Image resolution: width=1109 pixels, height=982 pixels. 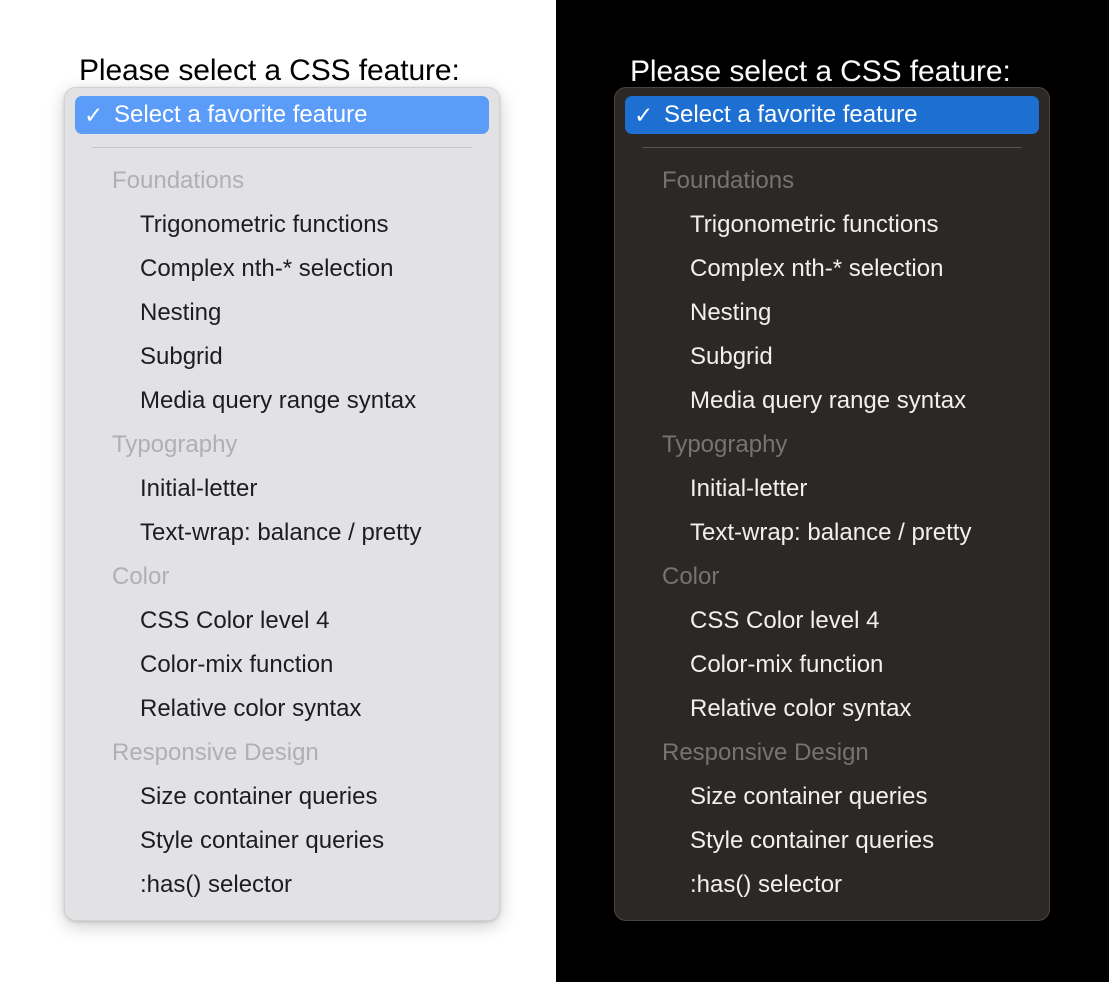 What do you see at coordinates (820, 71) in the screenshot?
I see `page-title-dark: Please select a CSS feature:` at bounding box center [820, 71].